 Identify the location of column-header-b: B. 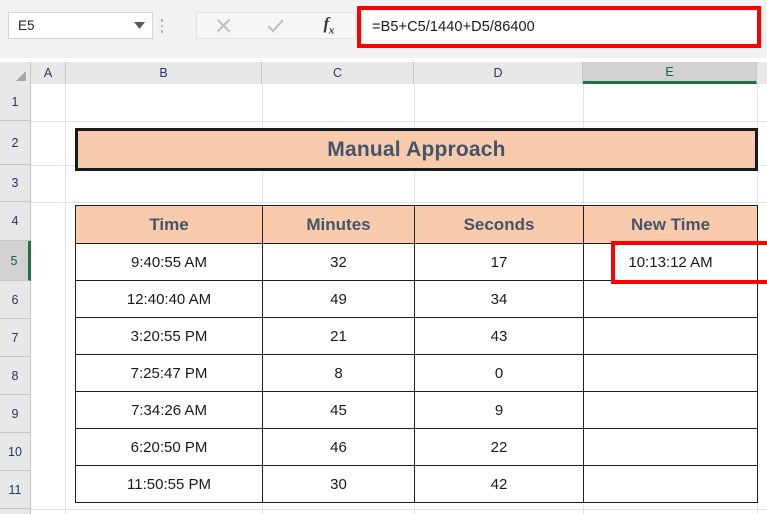
(164, 73).